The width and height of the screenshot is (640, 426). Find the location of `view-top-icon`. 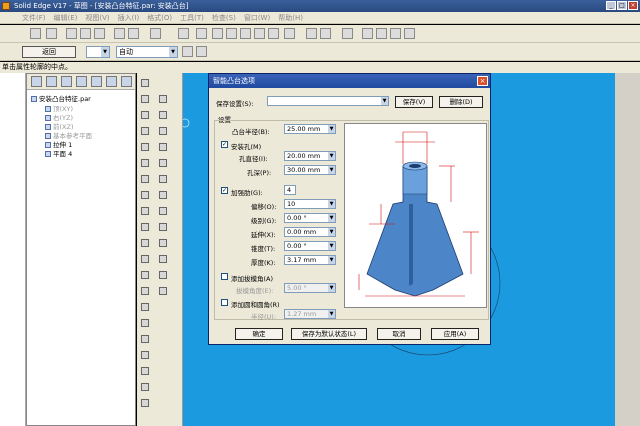

view-top-icon is located at coordinates (245, 33).